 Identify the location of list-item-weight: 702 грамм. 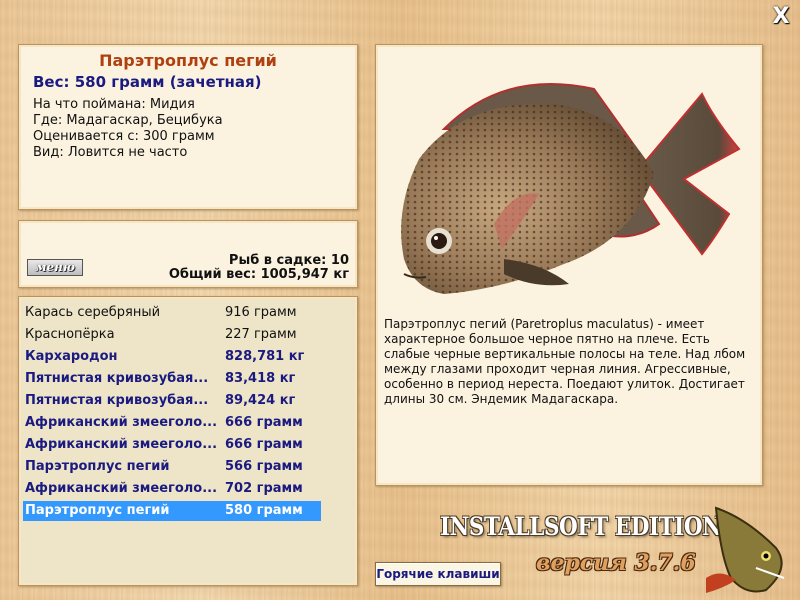
(264, 488).